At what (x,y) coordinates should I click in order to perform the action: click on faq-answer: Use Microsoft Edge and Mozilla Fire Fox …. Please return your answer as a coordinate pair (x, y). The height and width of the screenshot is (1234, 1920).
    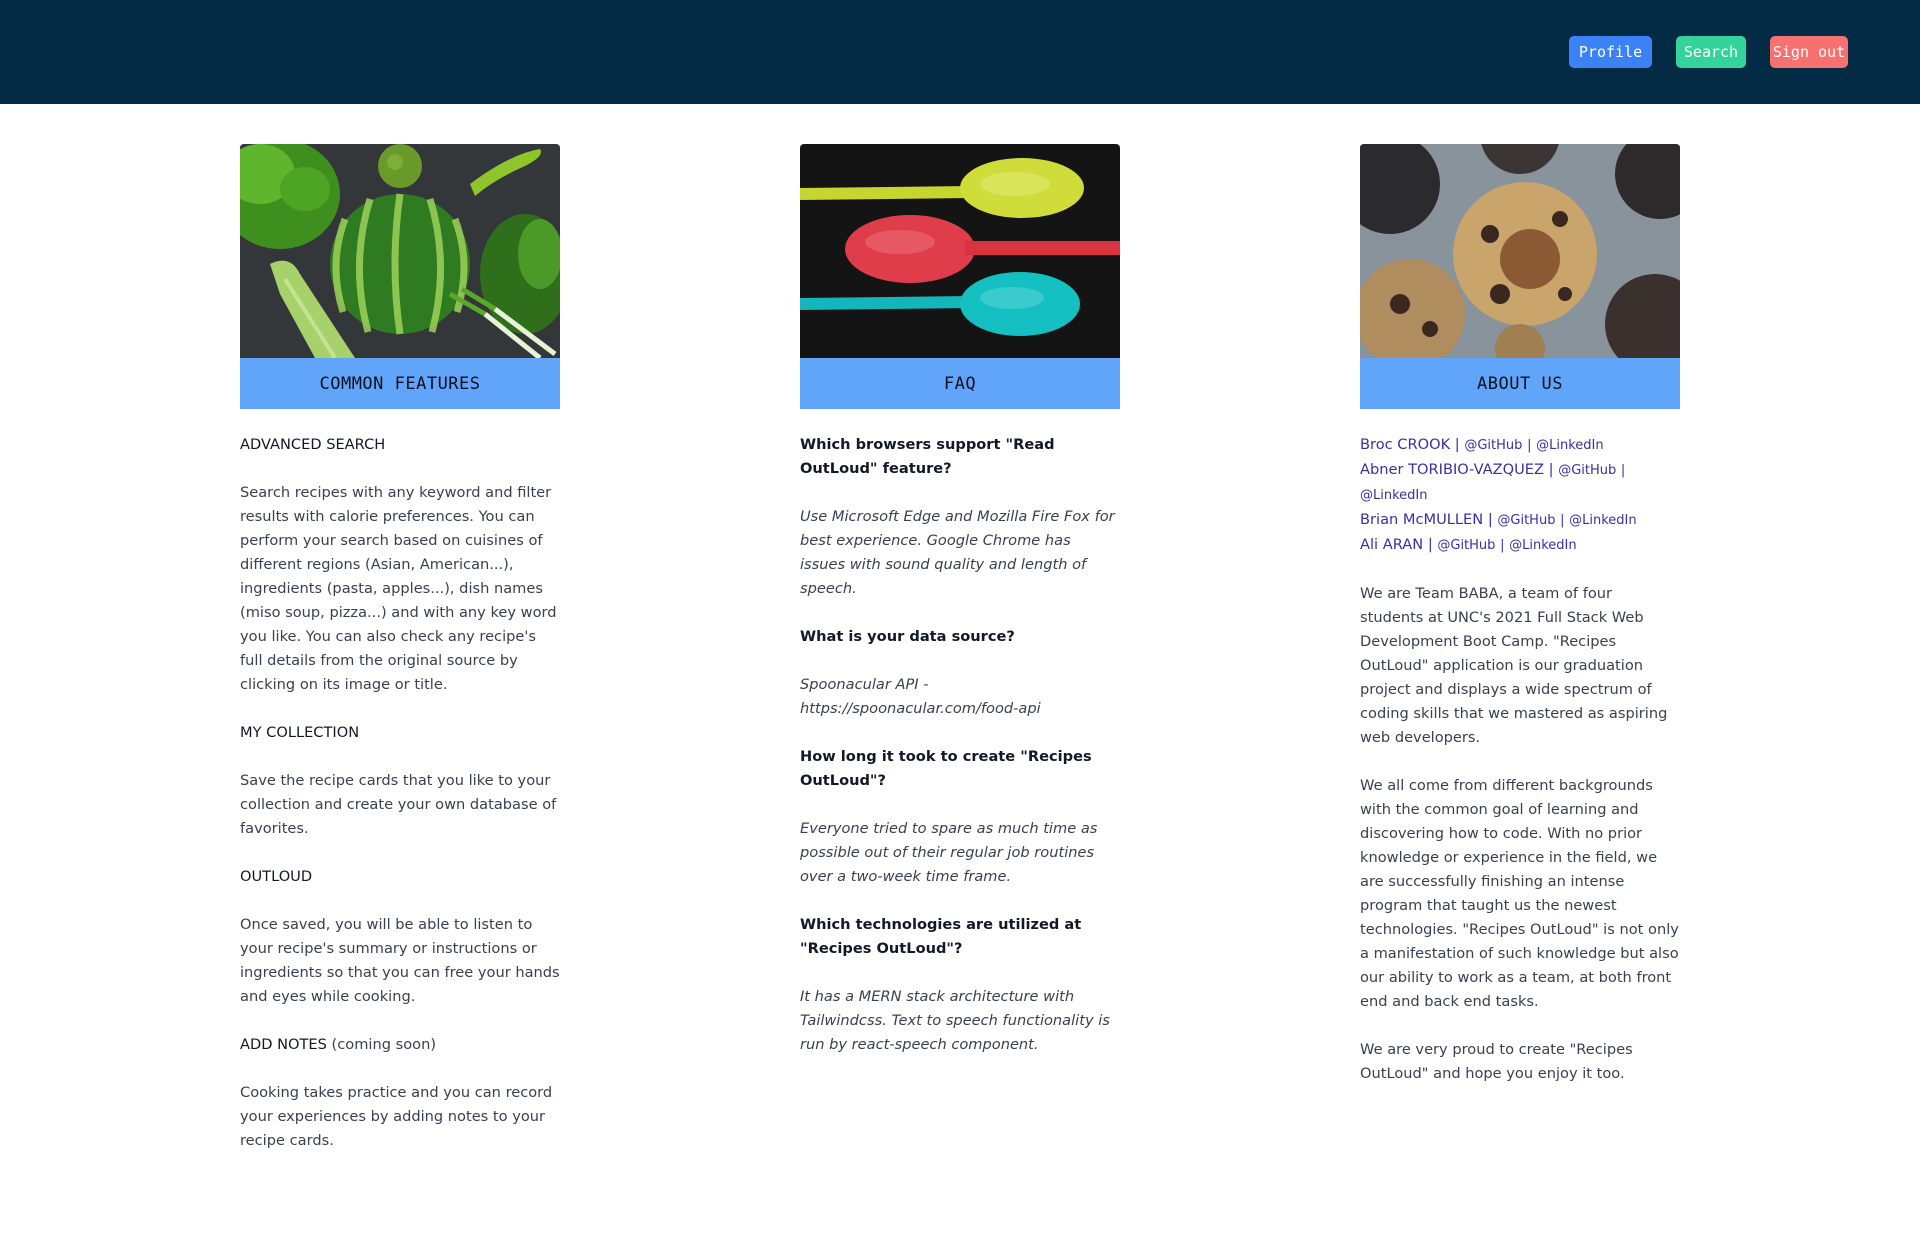
    Looking at the image, I should click on (957, 552).